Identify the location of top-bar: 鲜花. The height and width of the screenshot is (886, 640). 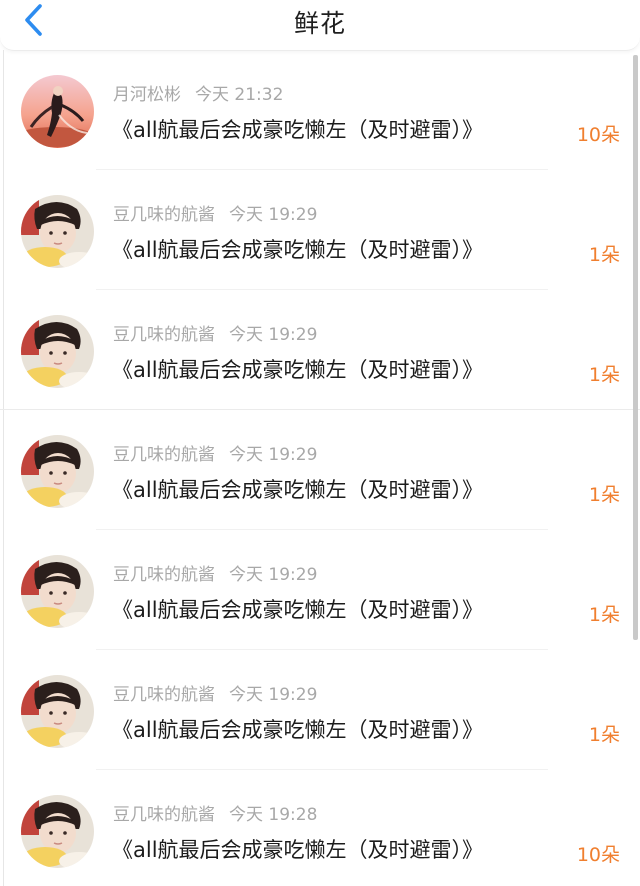
(320, 25).